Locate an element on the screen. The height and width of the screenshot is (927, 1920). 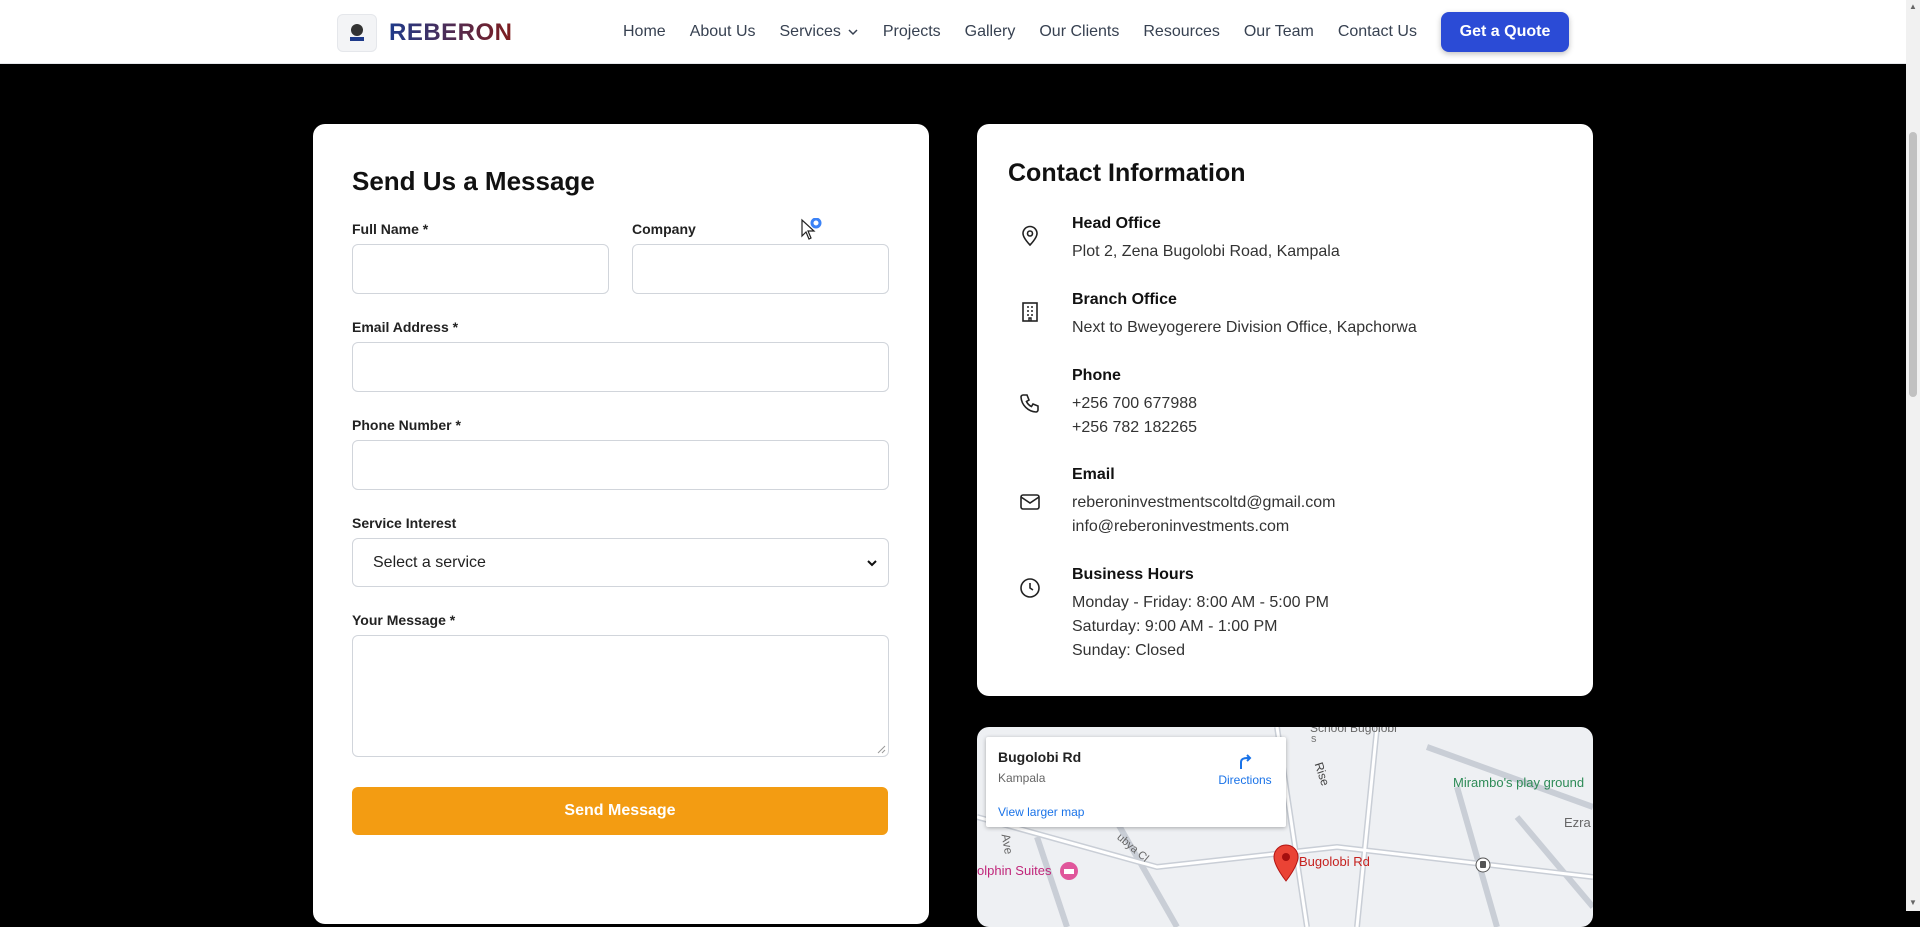
building-icon is located at coordinates (1030, 312).